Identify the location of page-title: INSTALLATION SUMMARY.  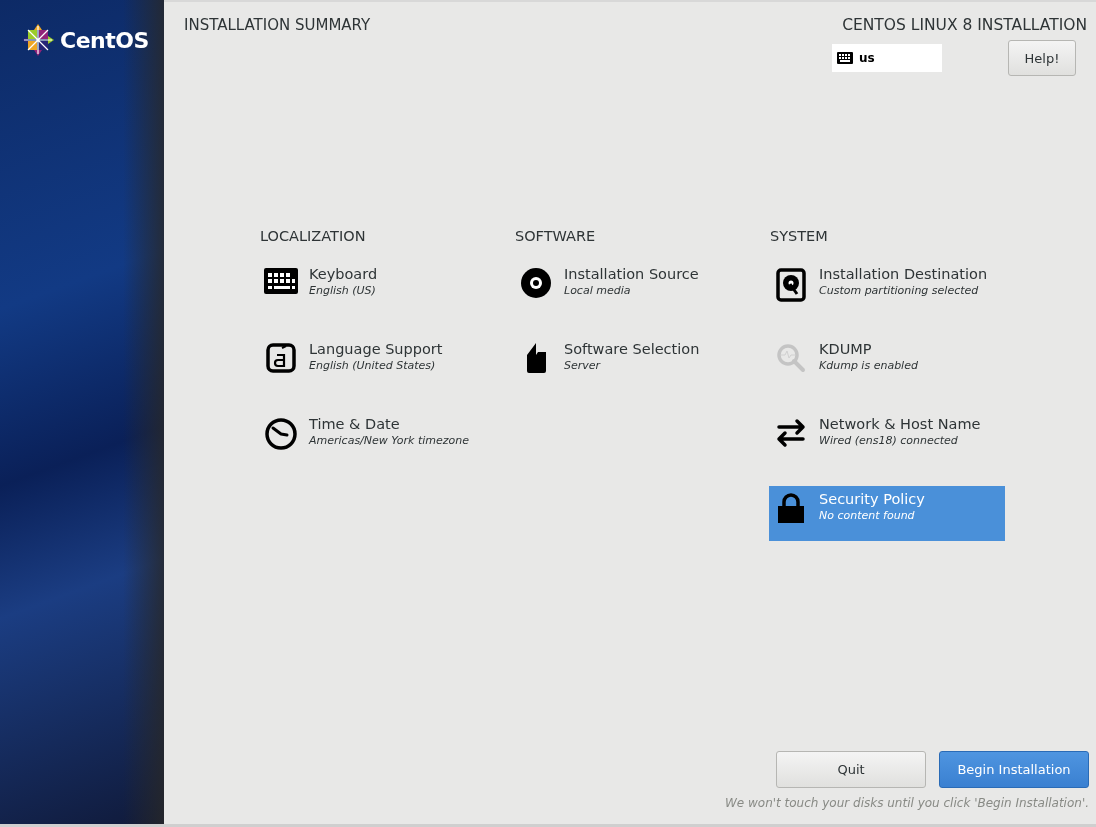
(277, 26).